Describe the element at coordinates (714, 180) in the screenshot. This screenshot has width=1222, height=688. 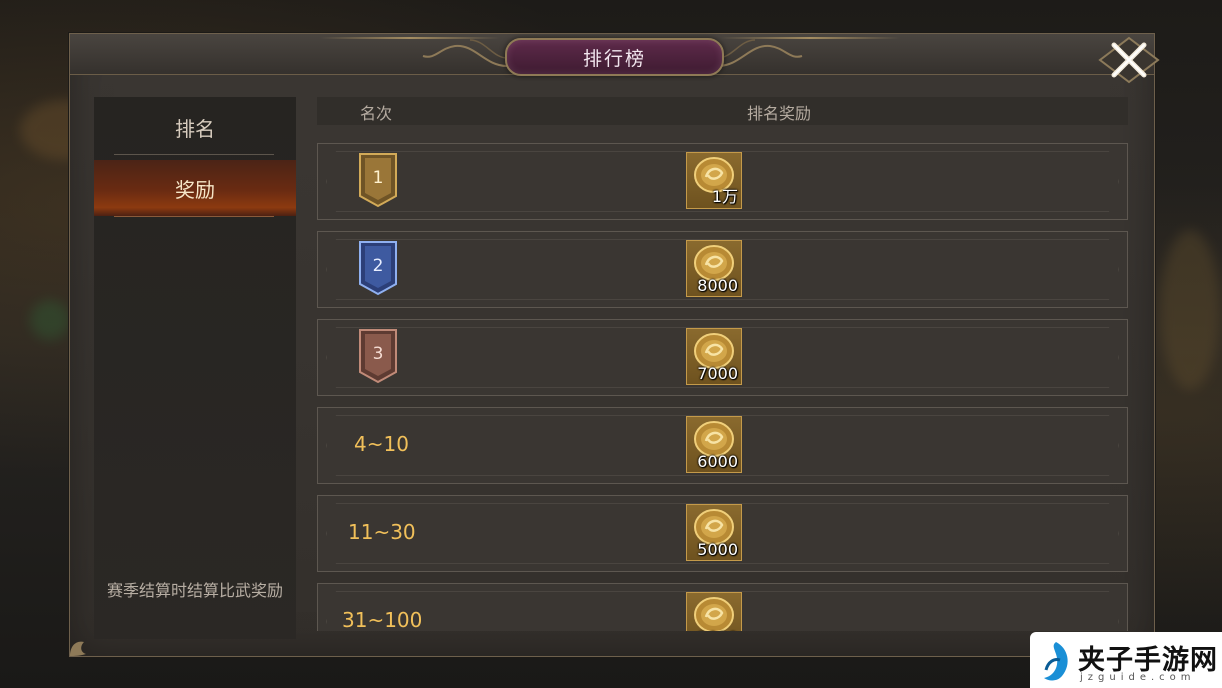
I see `reward-item: 1万` at that location.